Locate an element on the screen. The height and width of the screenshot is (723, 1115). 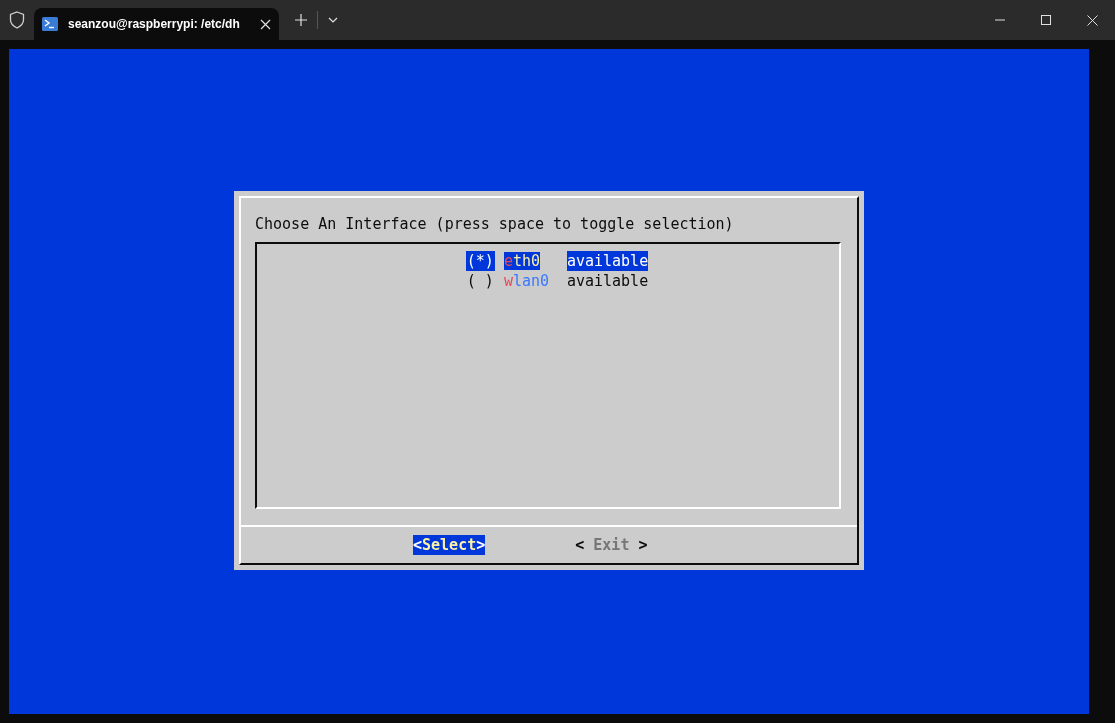
terminal-icon is located at coordinates (50, 24).